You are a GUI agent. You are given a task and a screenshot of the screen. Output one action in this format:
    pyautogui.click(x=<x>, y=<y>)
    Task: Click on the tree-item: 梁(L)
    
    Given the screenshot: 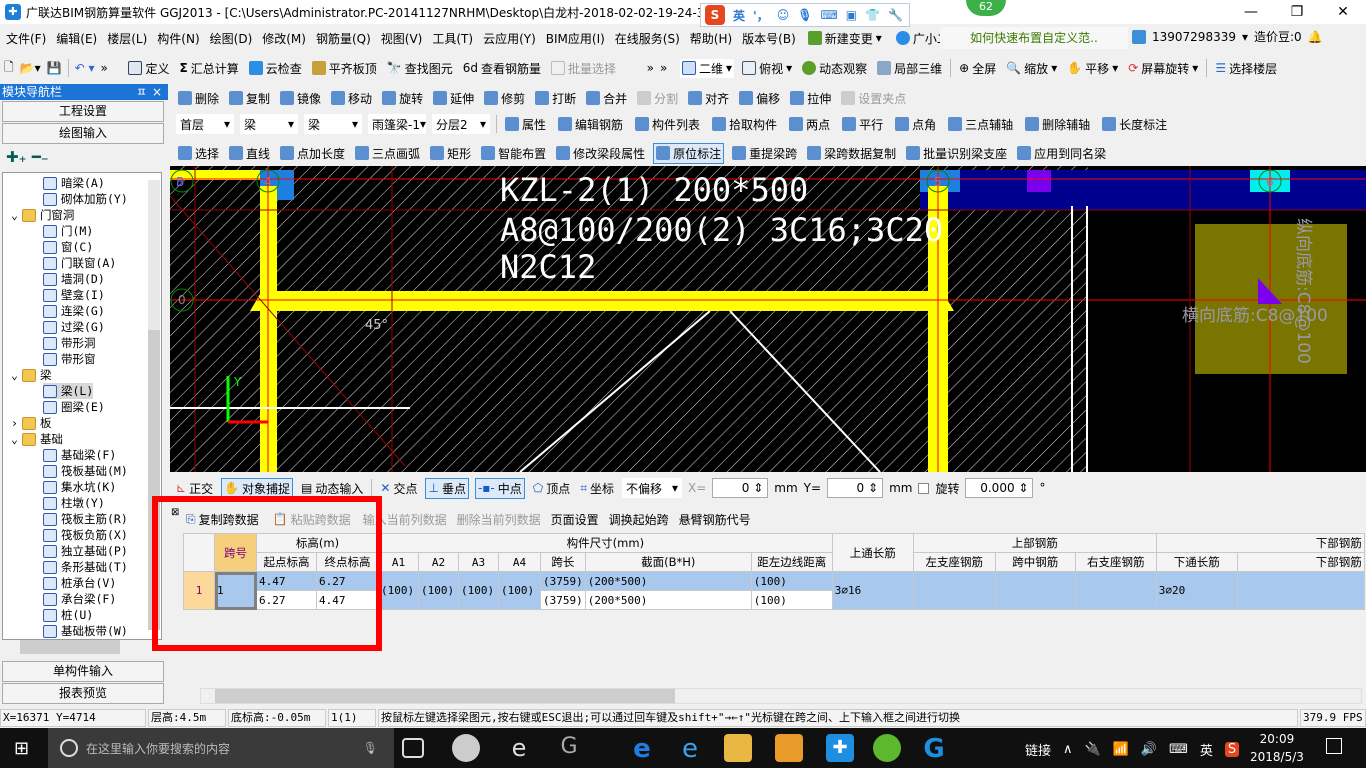 What is the action you would take?
    pyautogui.click(x=68, y=391)
    